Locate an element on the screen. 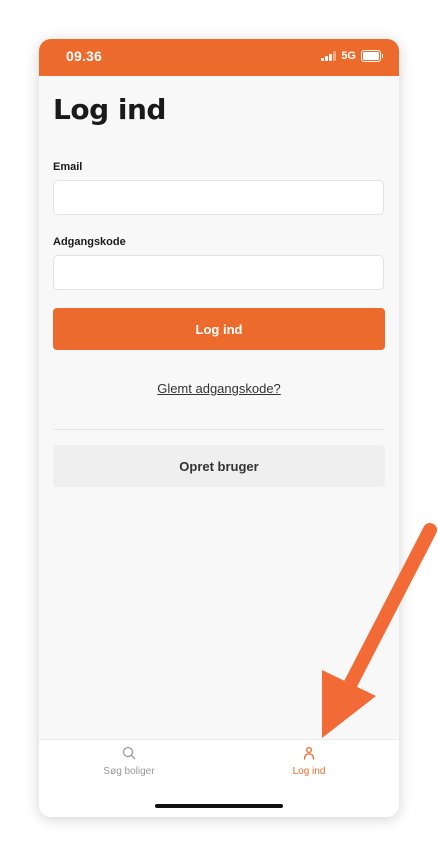 This screenshot has height=856, width=438. tab-login-label: Log ind is located at coordinates (309, 771).